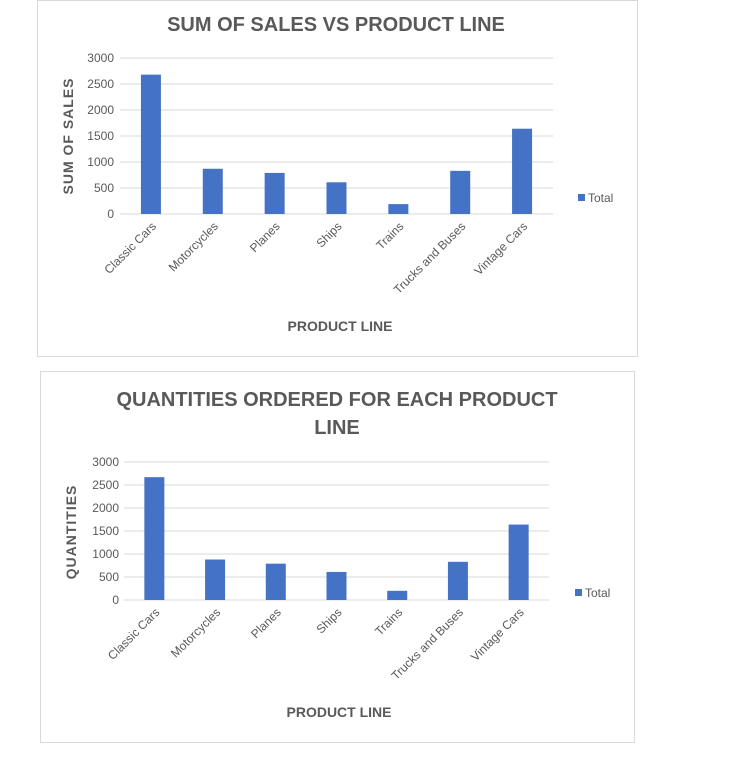  Describe the element at coordinates (68, 135) in the screenshot. I see `y-axis-title: SUM OF SALES` at that location.